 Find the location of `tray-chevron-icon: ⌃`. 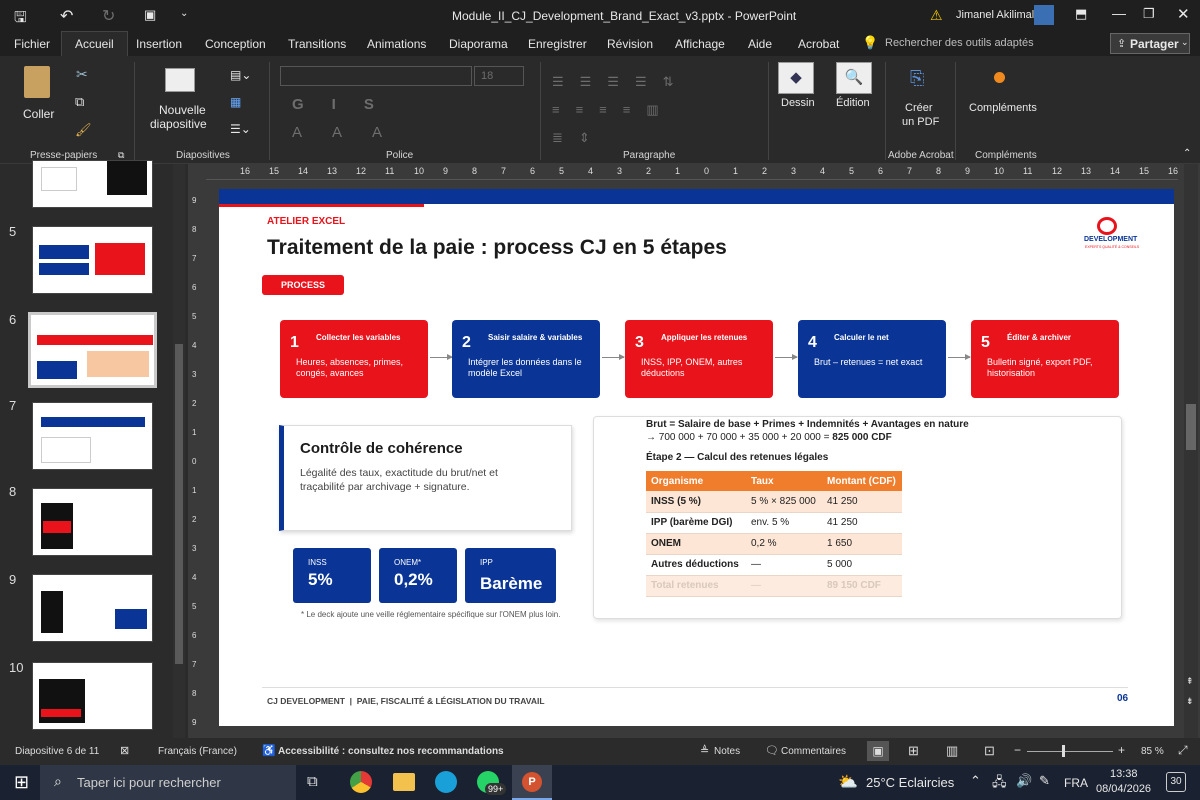

tray-chevron-icon: ⌃ is located at coordinates (975, 781).